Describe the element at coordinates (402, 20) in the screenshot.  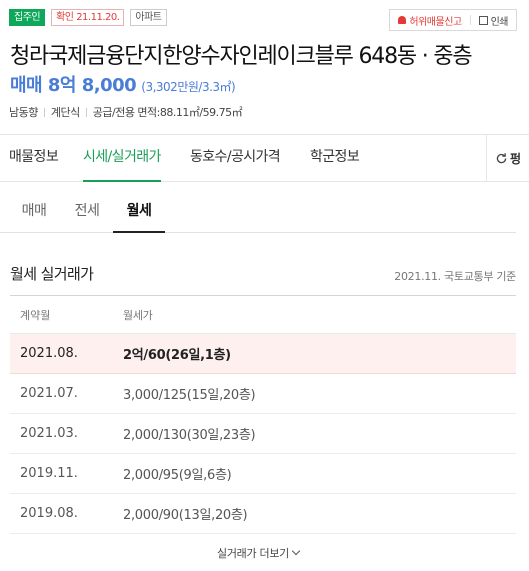
I see `siren-icon` at that location.